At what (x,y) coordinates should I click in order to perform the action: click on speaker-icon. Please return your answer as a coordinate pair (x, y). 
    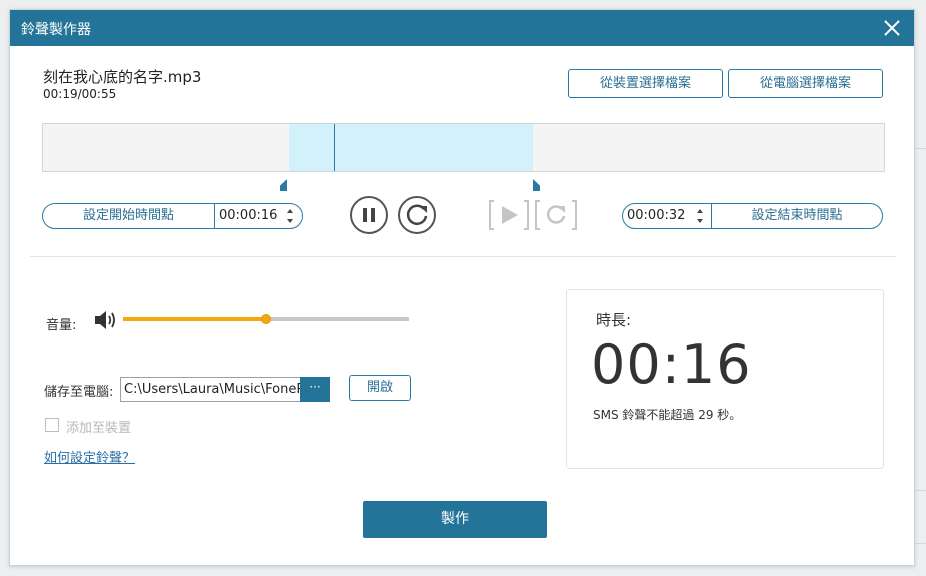
    Looking at the image, I should click on (105, 320).